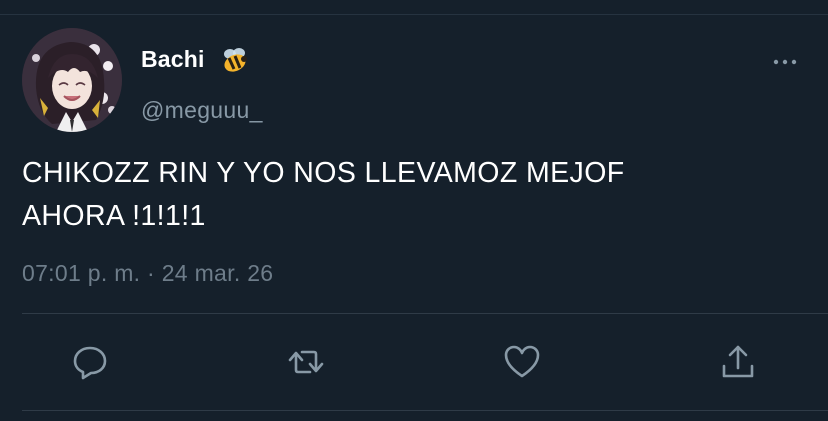  Describe the element at coordinates (425, 410) in the screenshot. I see `actions-divider-bottom` at that location.